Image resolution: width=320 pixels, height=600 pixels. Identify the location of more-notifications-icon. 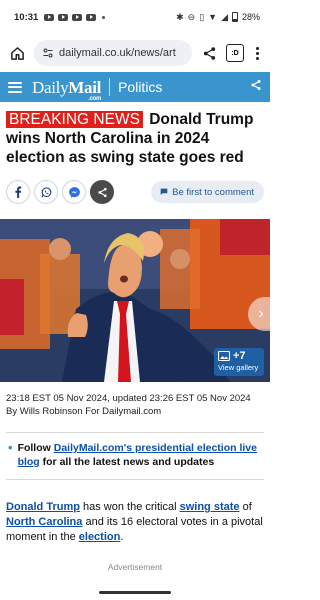
(104, 17).